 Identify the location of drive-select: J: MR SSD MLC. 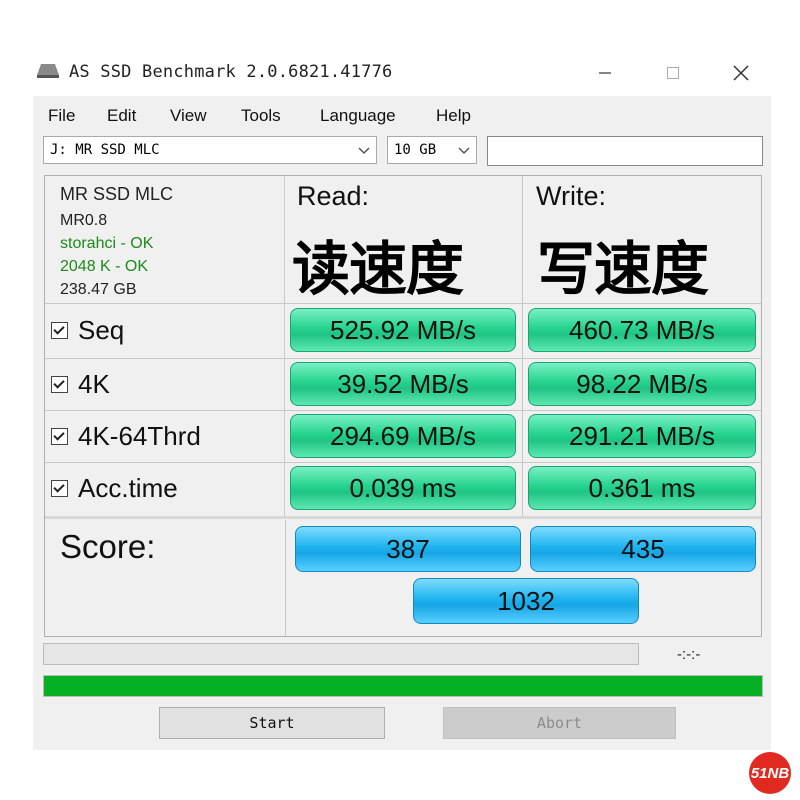
(210, 150).